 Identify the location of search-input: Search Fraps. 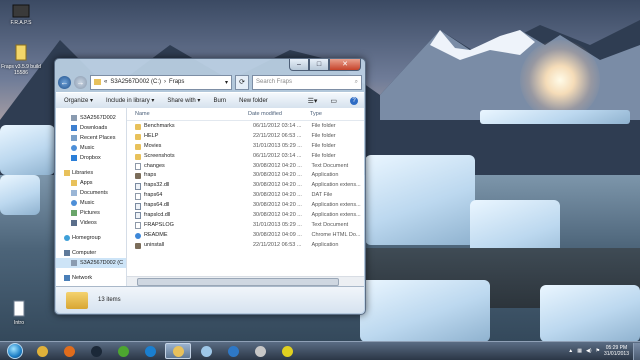
(274, 82).